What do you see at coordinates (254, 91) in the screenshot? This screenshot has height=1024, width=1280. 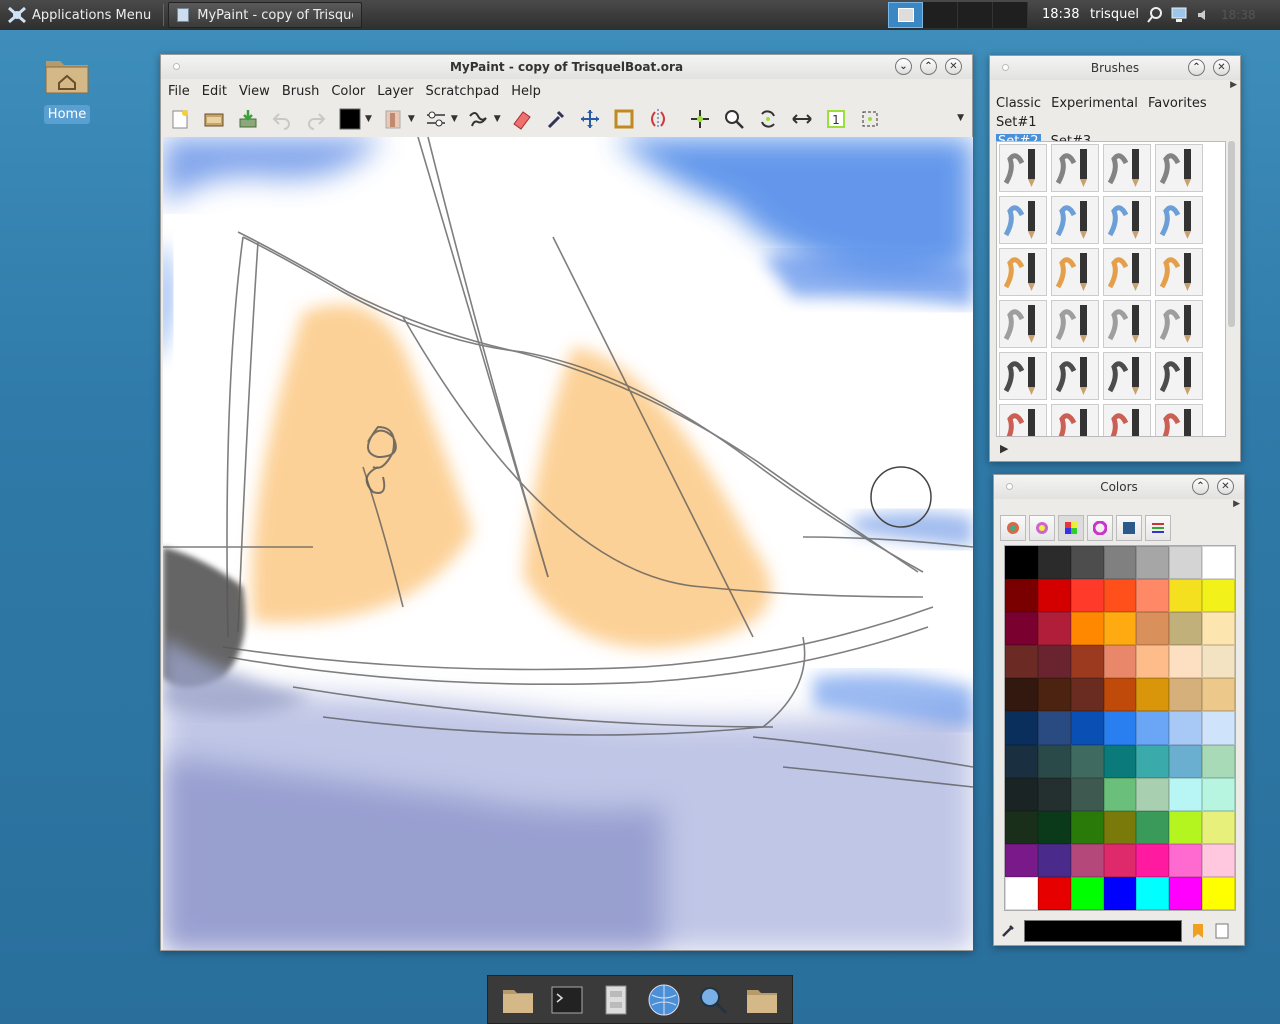 I see `menu-view: View` at bounding box center [254, 91].